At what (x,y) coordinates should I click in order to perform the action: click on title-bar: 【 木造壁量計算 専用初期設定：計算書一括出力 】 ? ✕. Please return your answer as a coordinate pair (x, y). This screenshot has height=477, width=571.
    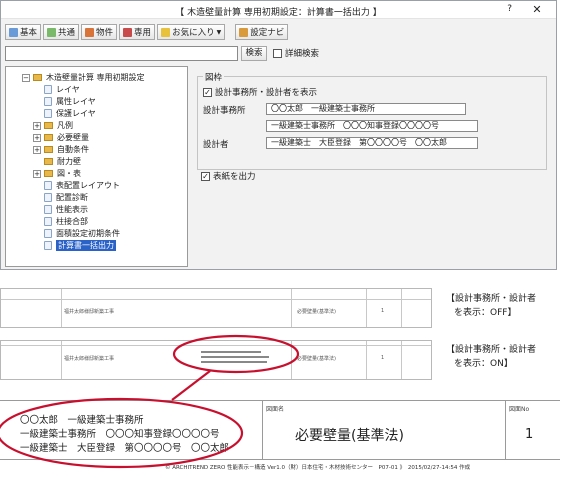
    Looking at the image, I should click on (278, 10).